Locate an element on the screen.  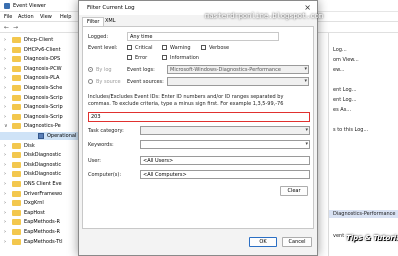
menu-view: View is located at coordinates (46, 17).